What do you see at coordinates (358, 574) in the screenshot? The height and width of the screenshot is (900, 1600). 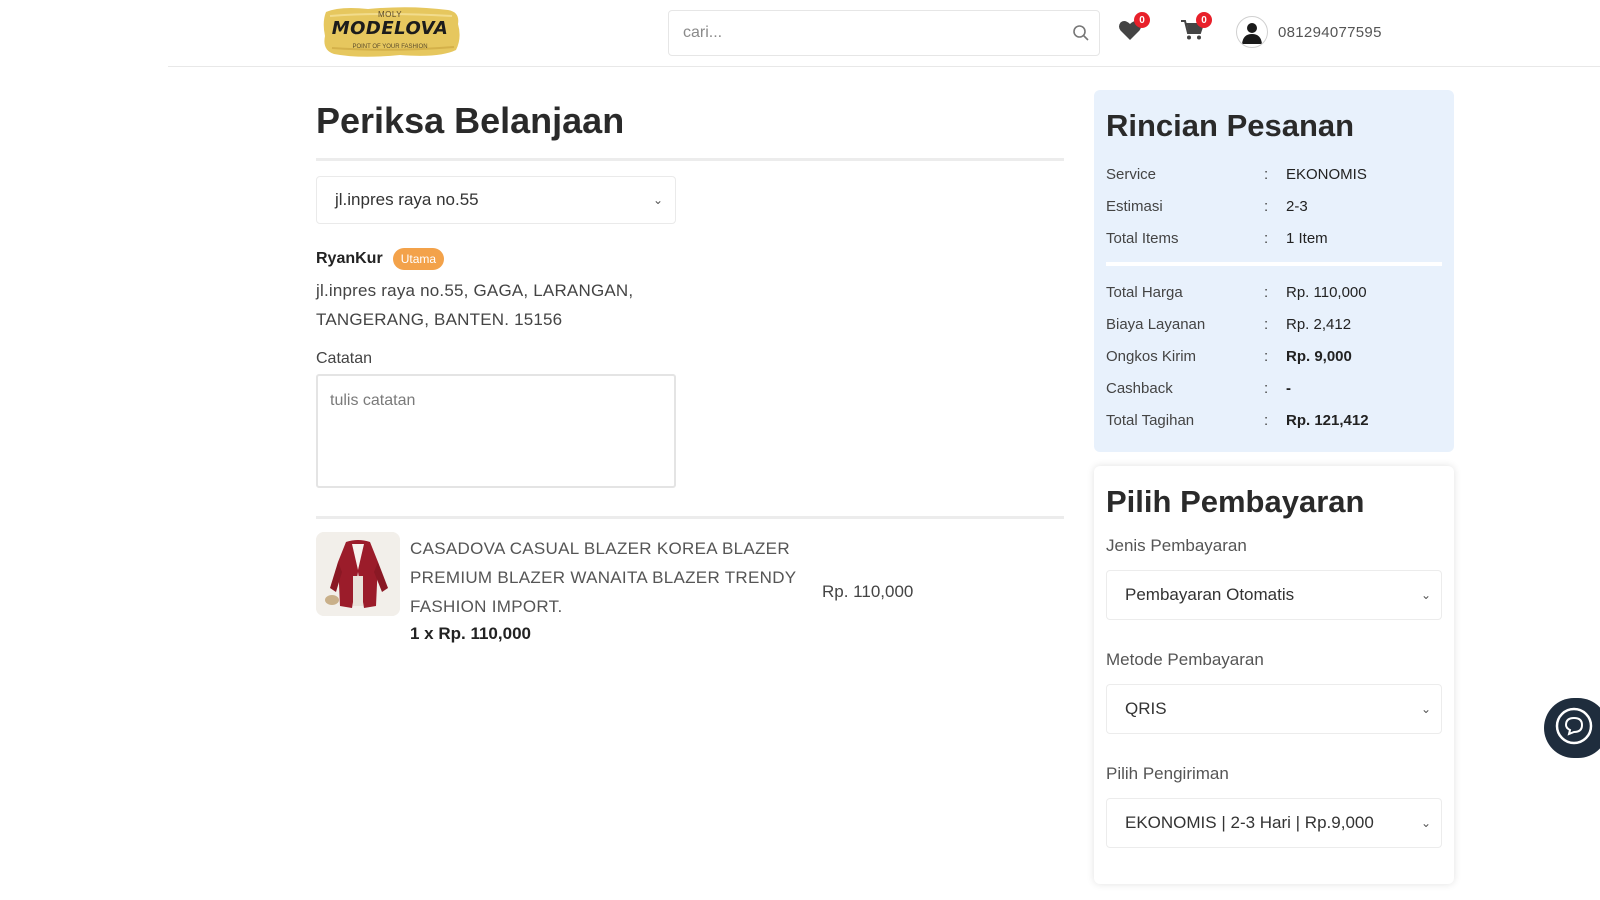 I see `product-image` at bounding box center [358, 574].